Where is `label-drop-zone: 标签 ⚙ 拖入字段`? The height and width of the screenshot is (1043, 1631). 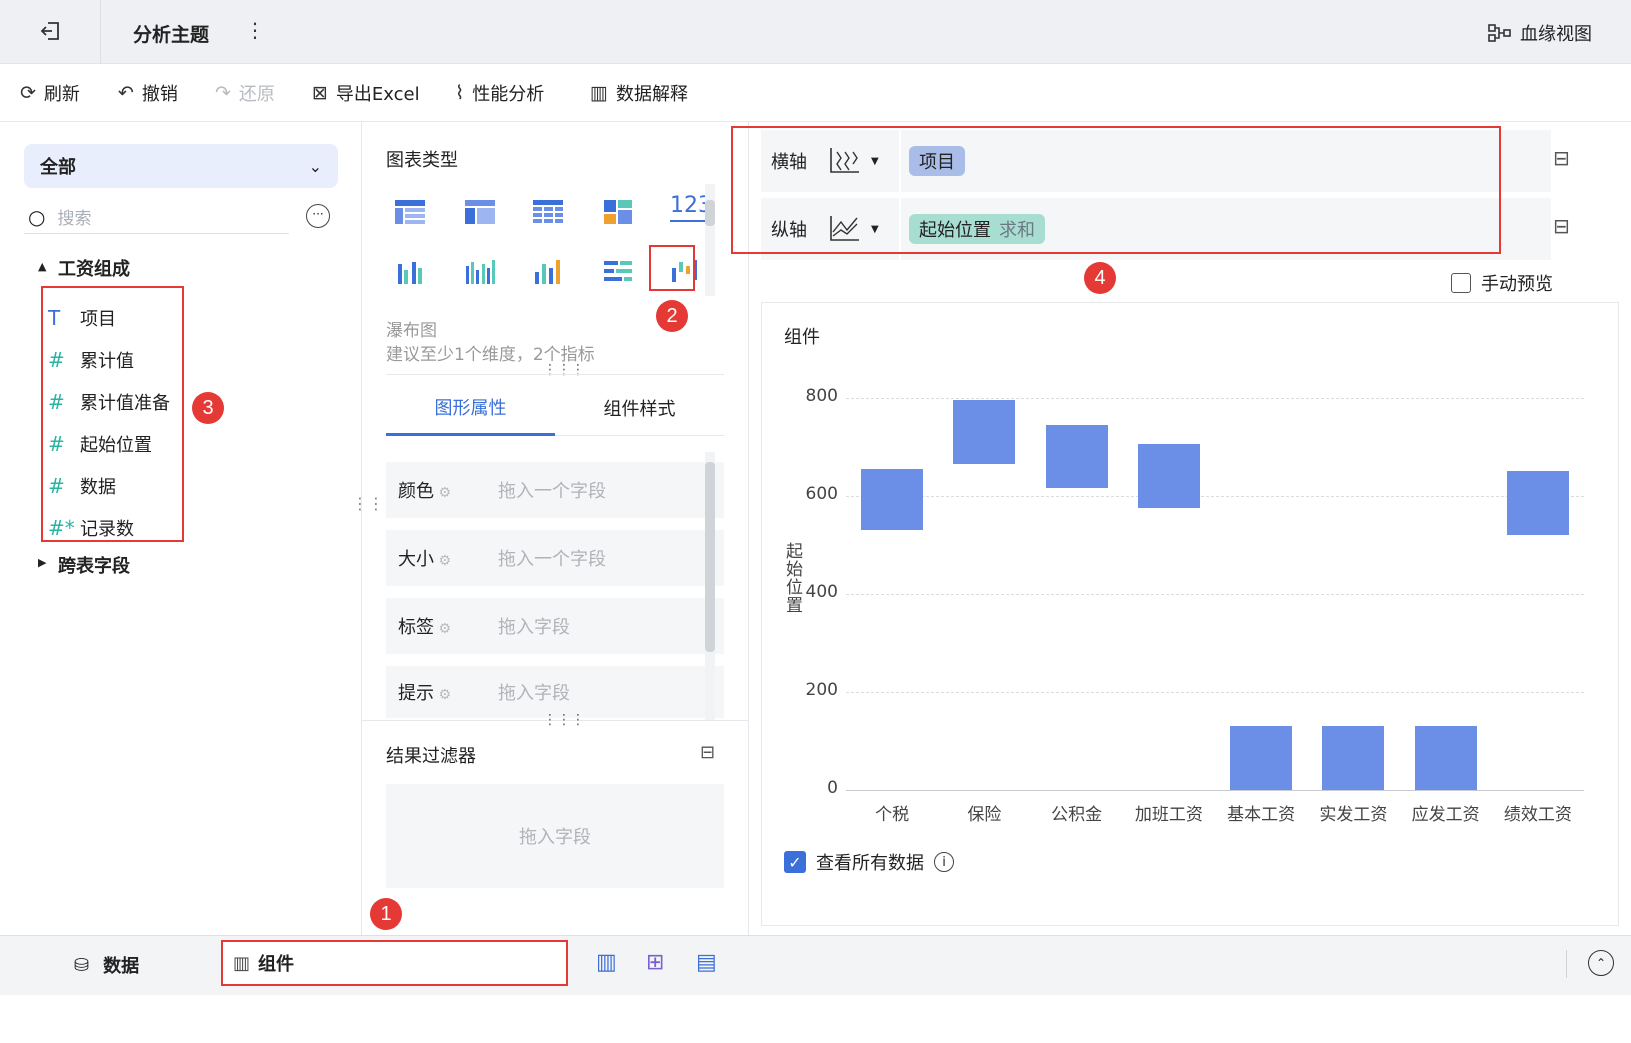 label-drop-zone: 标签 ⚙ 拖入字段 is located at coordinates (555, 626).